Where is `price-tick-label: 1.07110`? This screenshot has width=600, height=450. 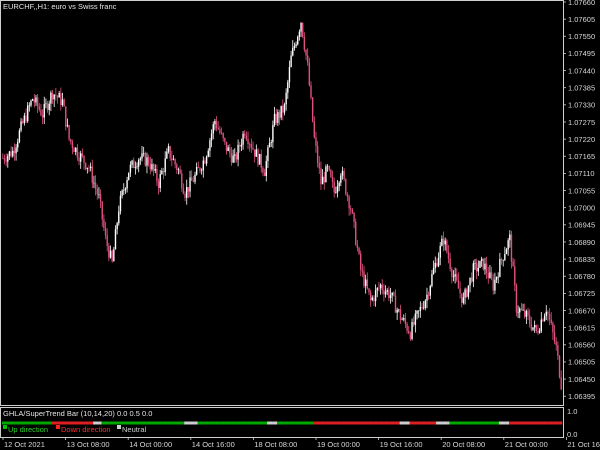 price-tick-label: 1.07110 is located at coordinates (581, 173).